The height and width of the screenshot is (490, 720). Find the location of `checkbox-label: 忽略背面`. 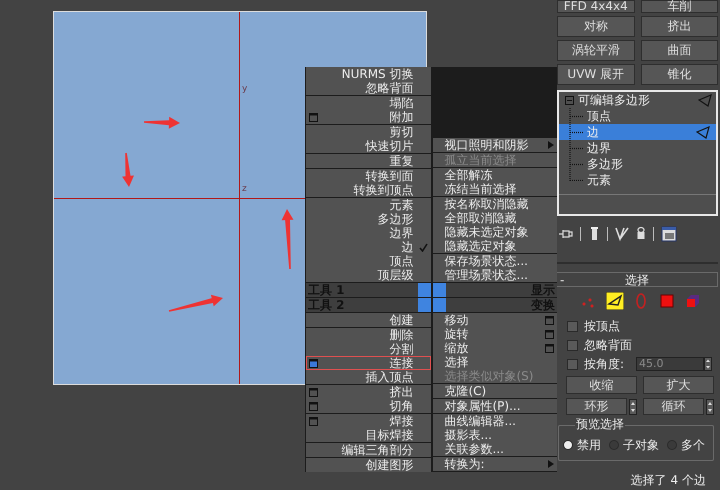

checkbox-label: 忽略背面 is located at coordinates (608, 345).